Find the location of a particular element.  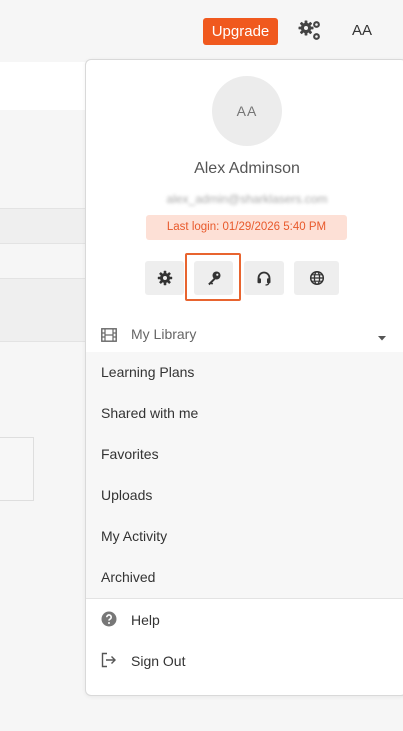

menu-item-label: Learning Plans is located at coordinates (148, 372).